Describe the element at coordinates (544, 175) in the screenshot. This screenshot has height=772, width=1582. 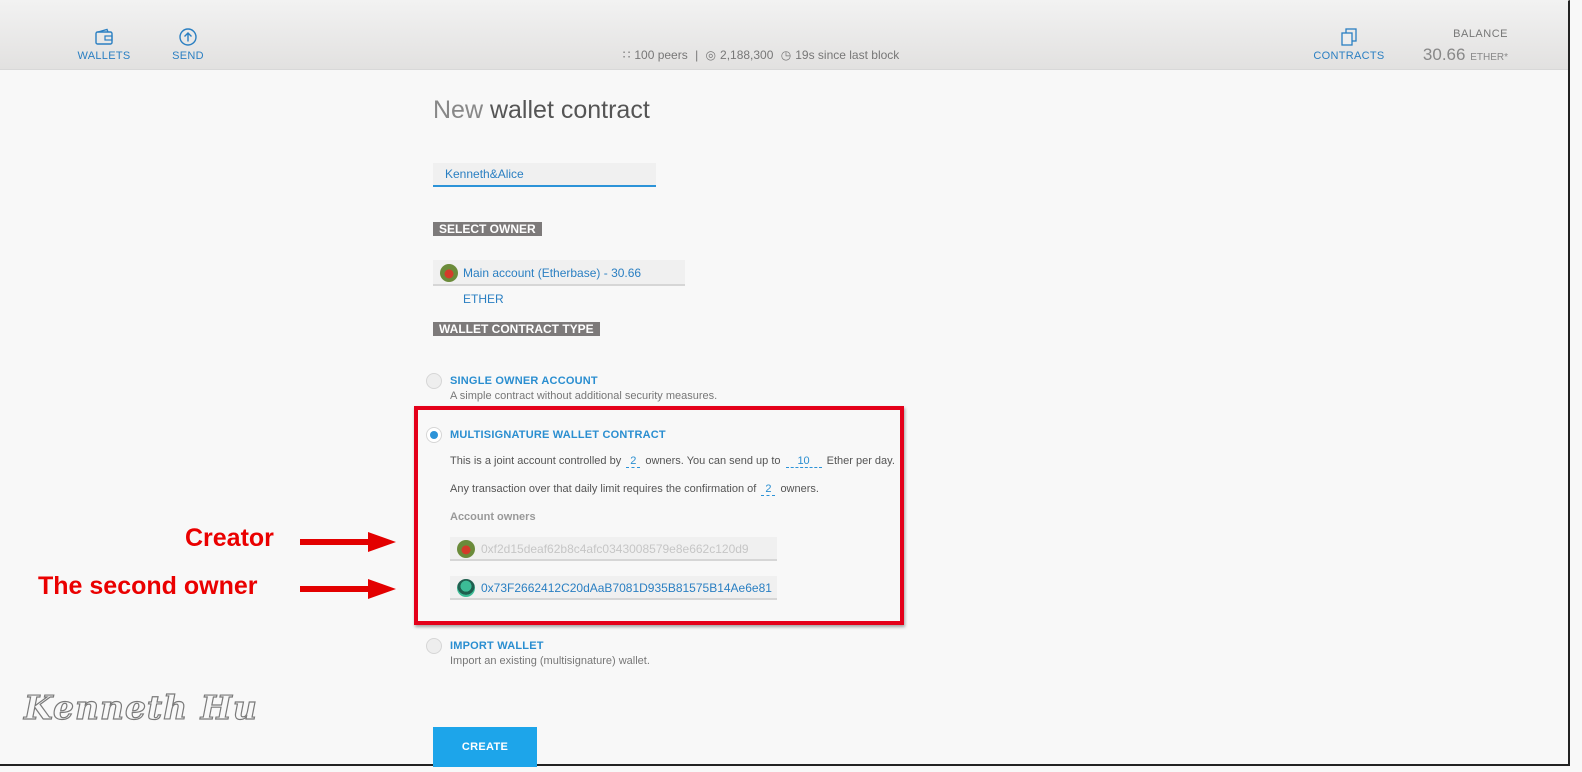
I see `wallet-name-input` at that location.